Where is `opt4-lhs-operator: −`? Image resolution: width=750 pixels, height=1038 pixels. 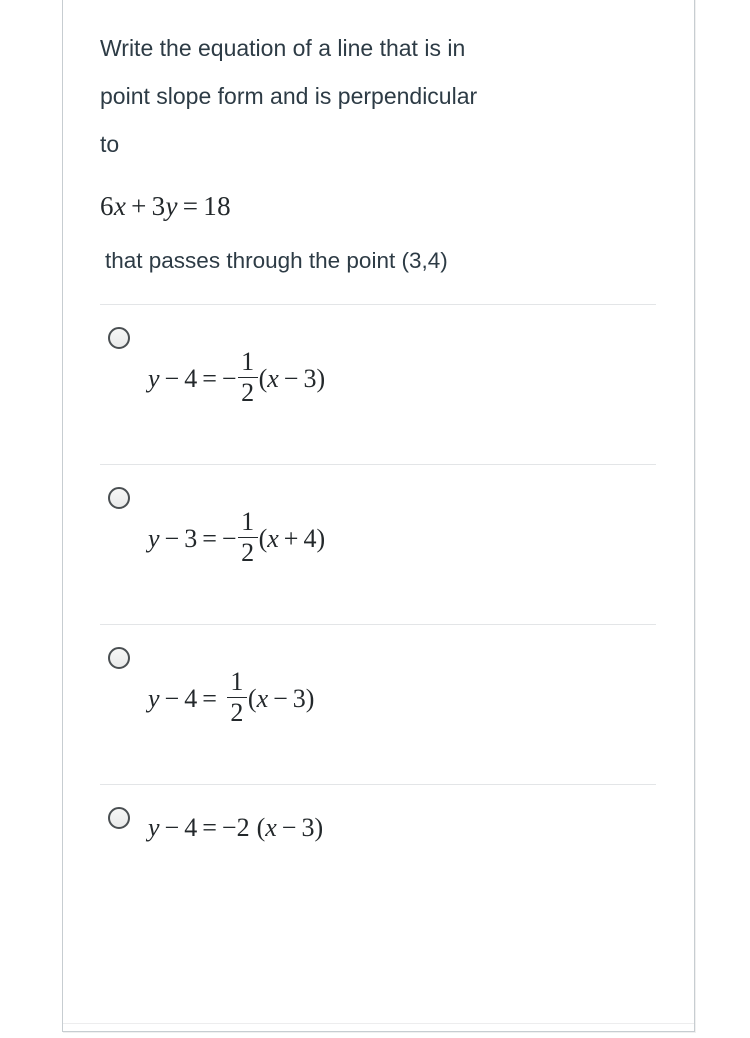
opt4-lhs-operator: − is located at coordinates (172, 827).